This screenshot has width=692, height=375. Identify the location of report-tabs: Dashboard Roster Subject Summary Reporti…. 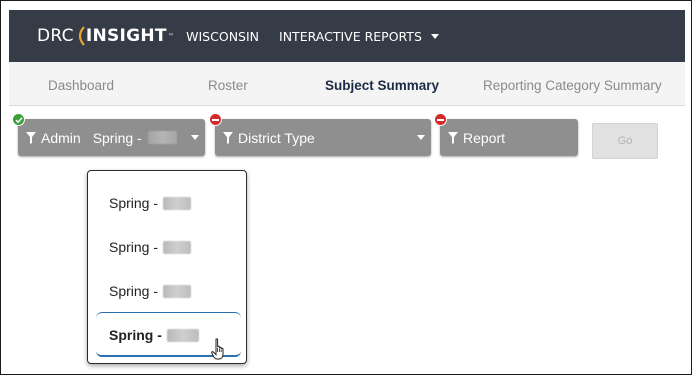
(347, 84).